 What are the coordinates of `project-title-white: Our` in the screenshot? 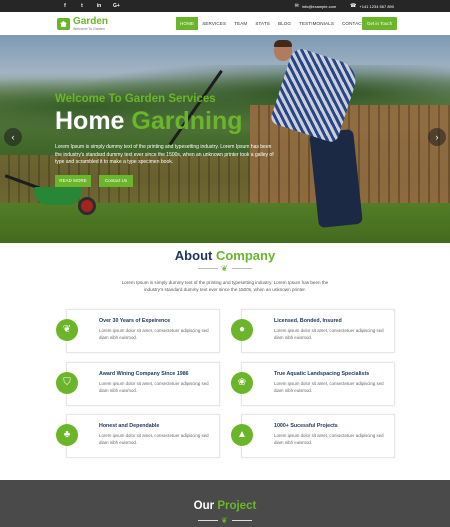 It's located at (205, 506).